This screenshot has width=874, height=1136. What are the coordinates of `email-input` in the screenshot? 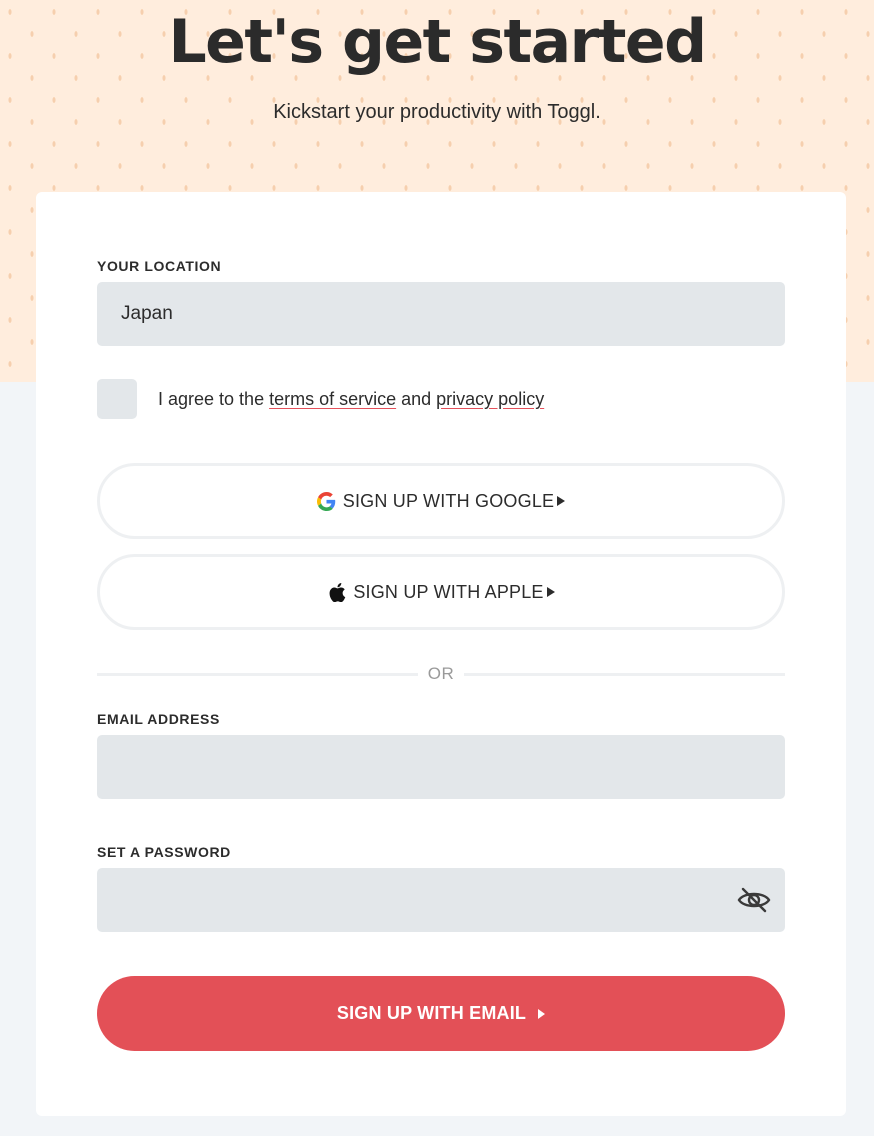 It's located at (441, 767).